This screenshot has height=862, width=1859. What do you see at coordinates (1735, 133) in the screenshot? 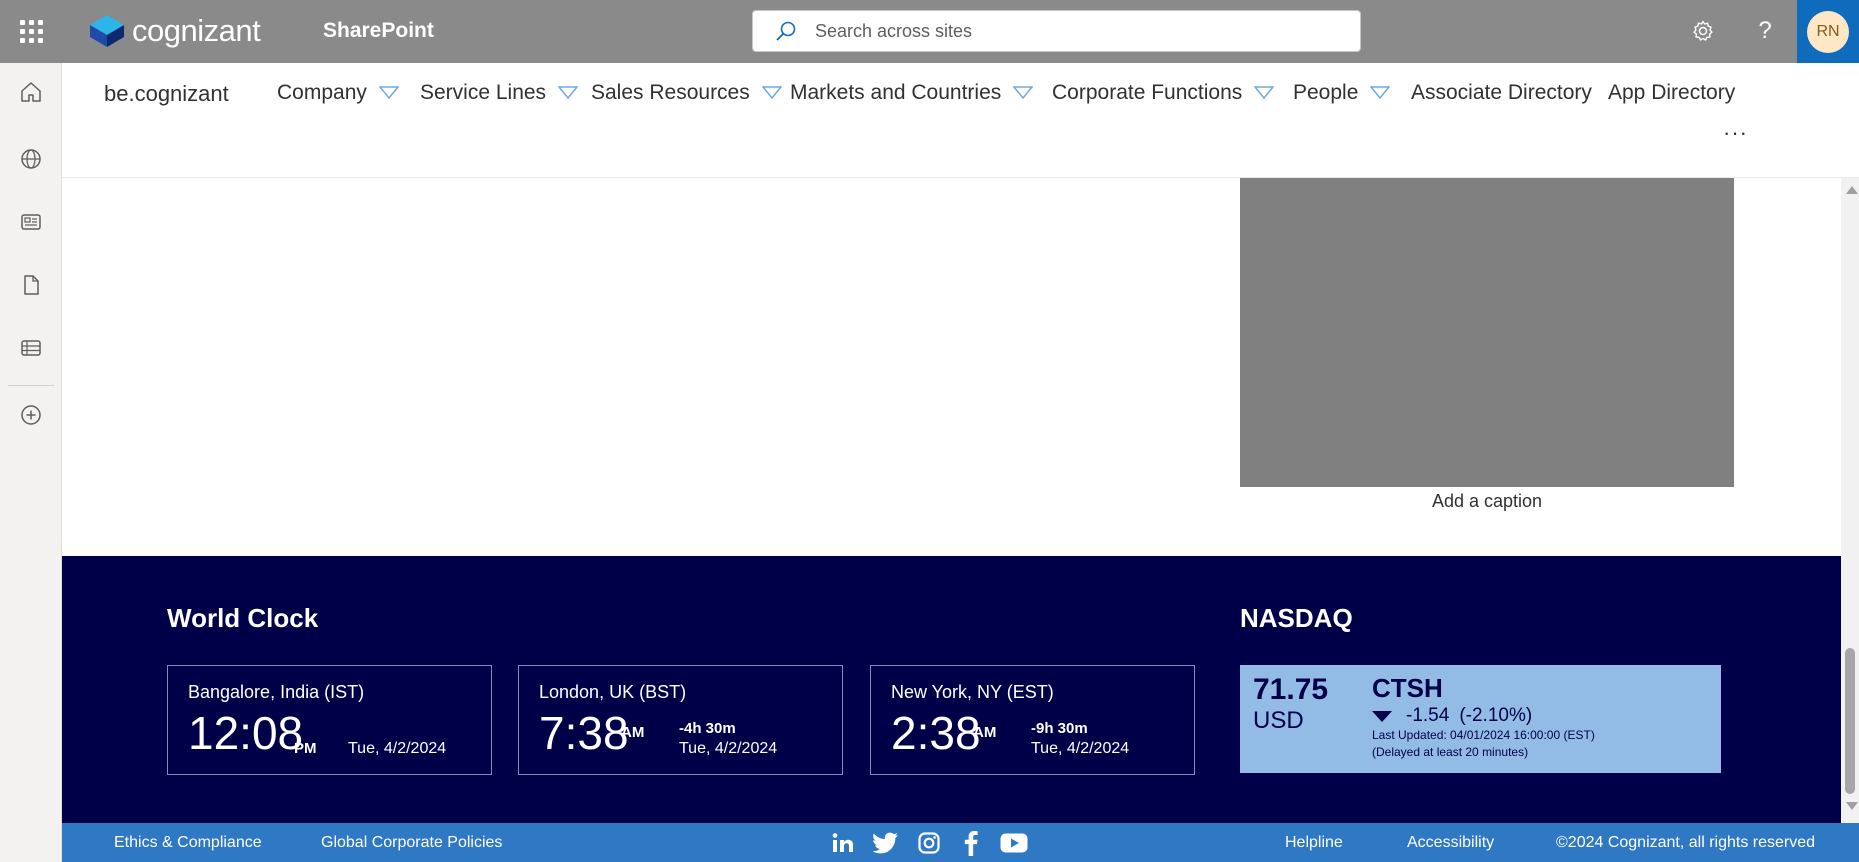
I see `more-nav-button: ···` at bounding box center [1735, 133].